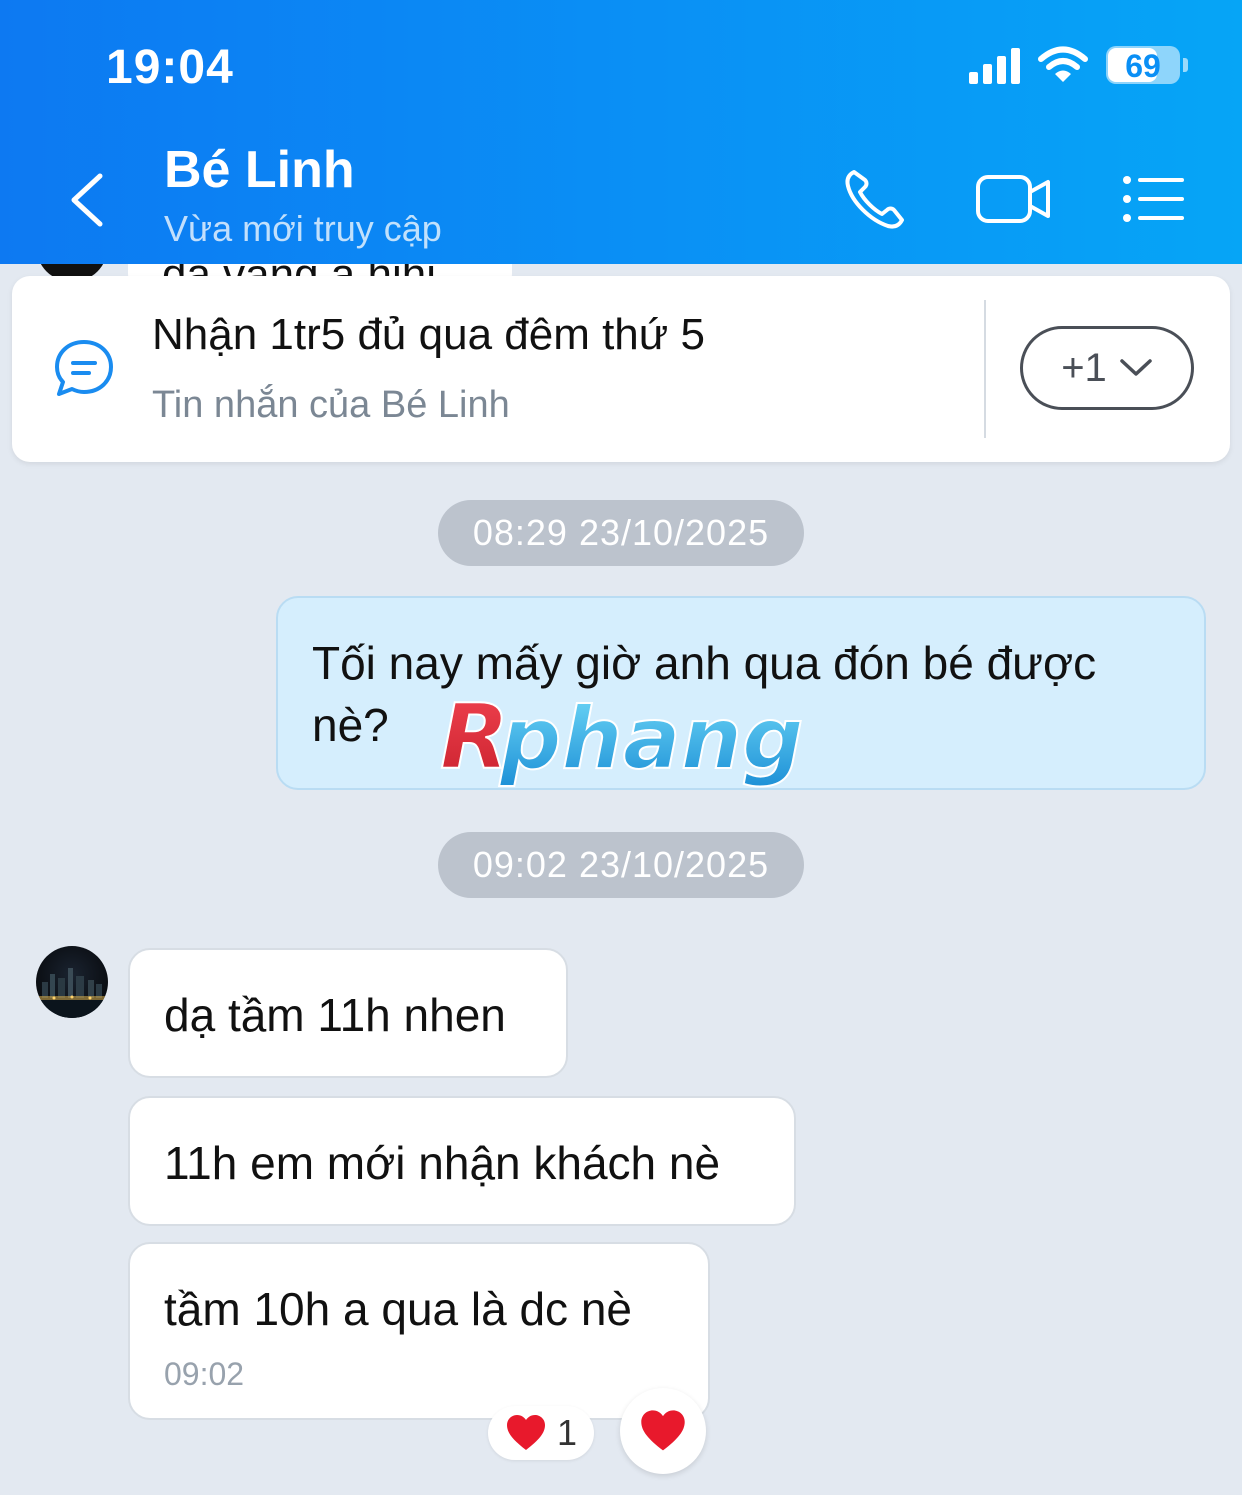 The height and width of the screenshot is (1495, 1242). I want to click on cellular-signal-icon, so click(994, 65).